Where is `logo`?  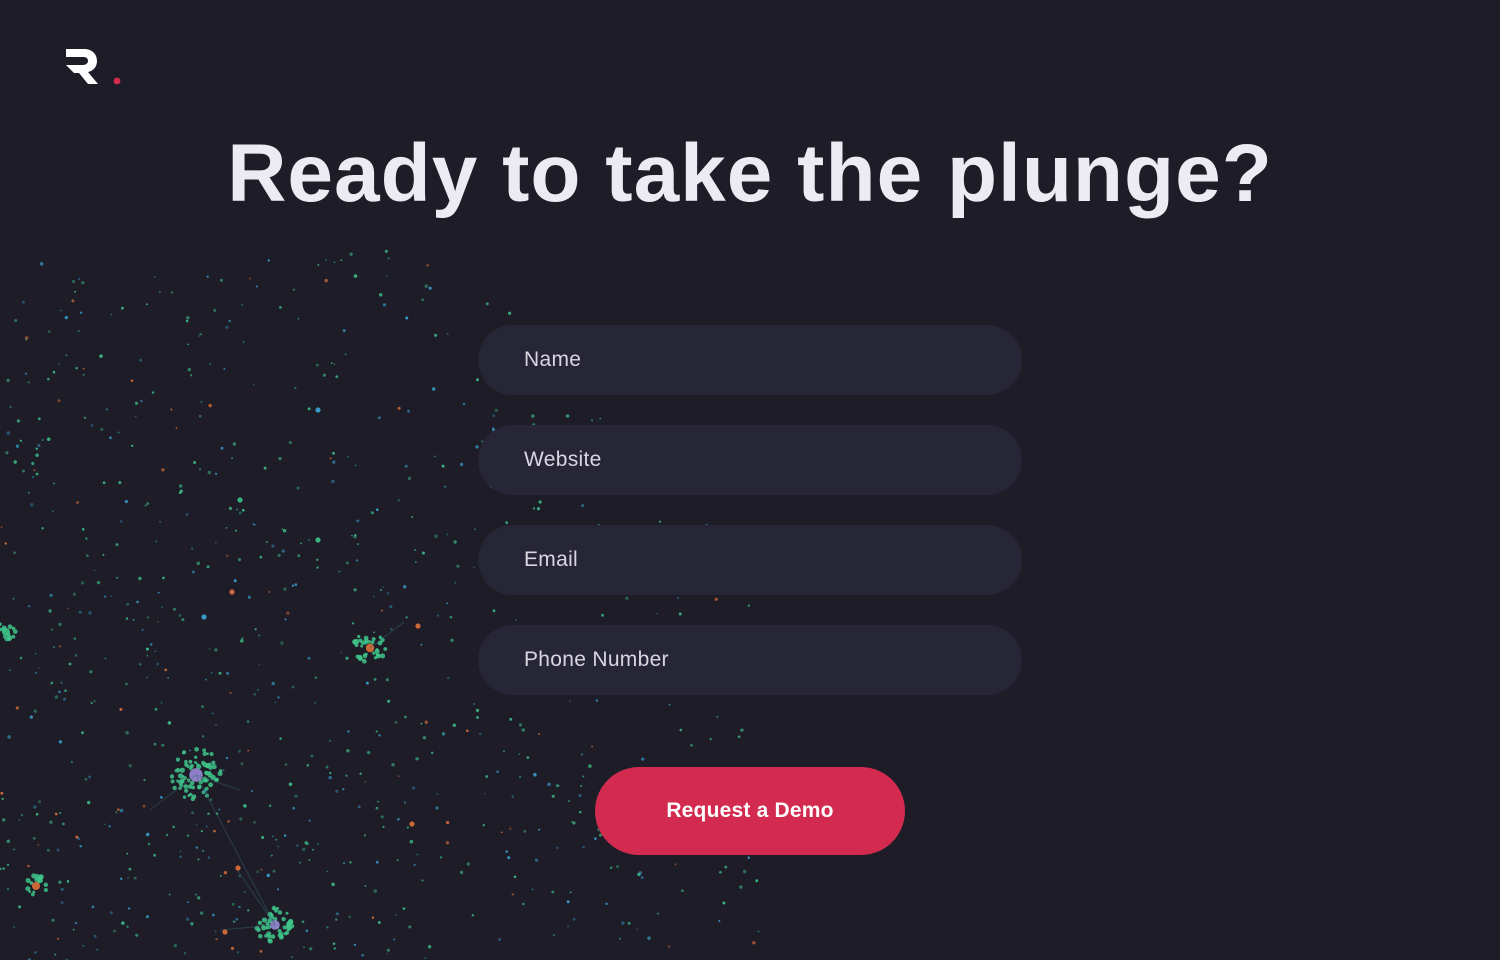 logo is located at coordinates (94, 68).